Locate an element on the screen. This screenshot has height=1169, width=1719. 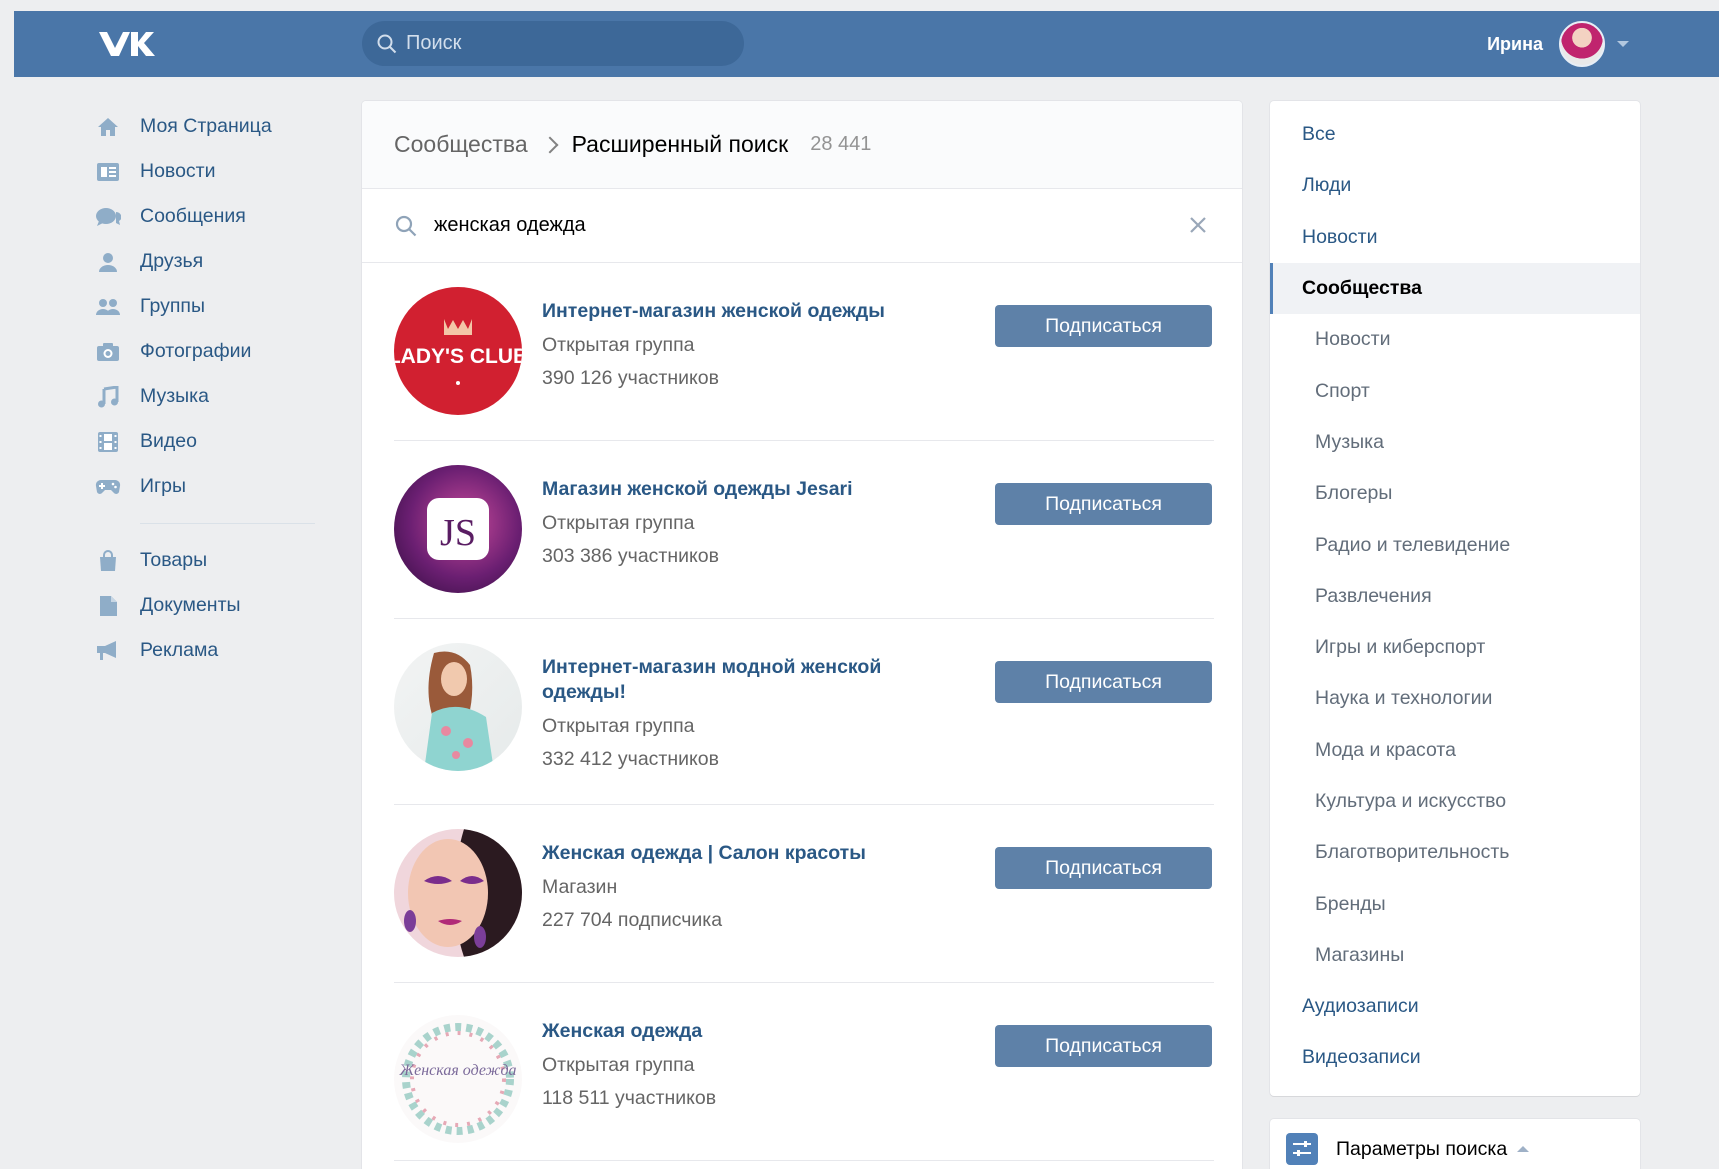
avatar is located at coordinates (1582, 44).